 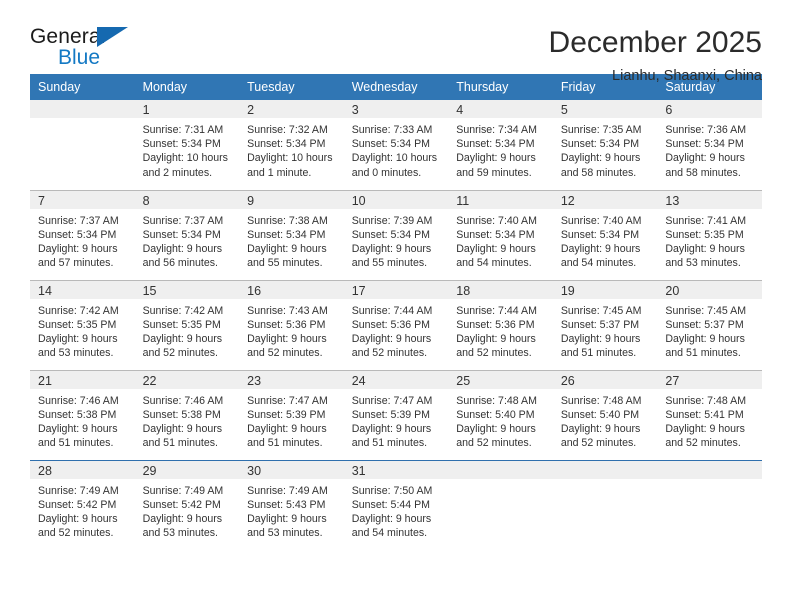 I want to click on day-sunset-text: Sunset: 5:36 PM, so click(x=391, y=324).